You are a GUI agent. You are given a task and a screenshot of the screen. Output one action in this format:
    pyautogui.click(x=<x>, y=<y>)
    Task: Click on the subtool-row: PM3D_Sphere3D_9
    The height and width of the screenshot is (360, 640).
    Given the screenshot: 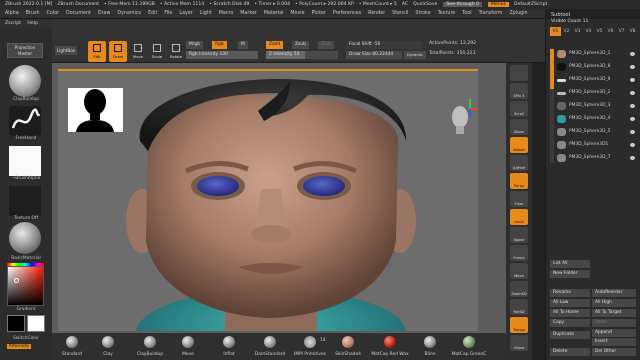 What is the action you would take?
    pyautogui.click(x=597, y=80)
    